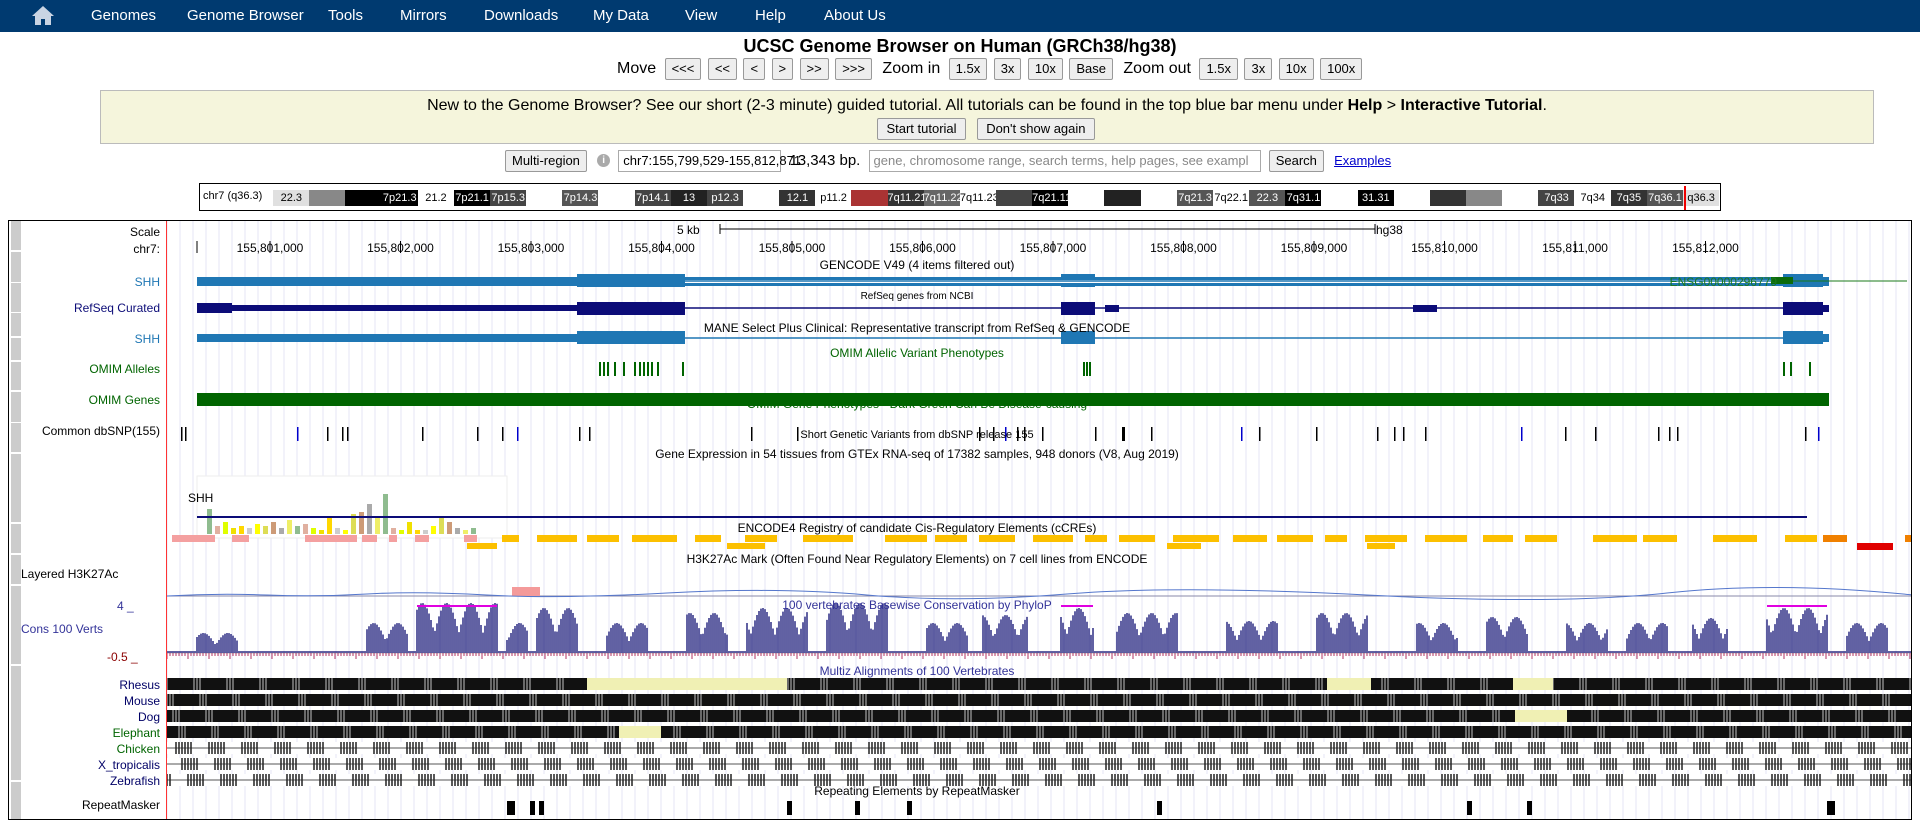 This screenshot has height=820, width=1920. Describe the element at coordinates (101, 431) in the screenshot. I see `dbsnp-label: Common dbSNP(155)` at that location.